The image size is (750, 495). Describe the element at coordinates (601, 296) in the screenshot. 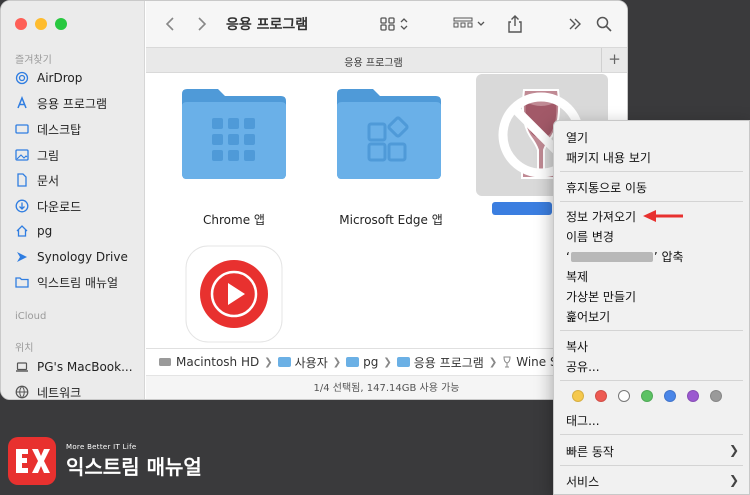

I see `menu-item-make-alias: 가상본 만들기` at that location.